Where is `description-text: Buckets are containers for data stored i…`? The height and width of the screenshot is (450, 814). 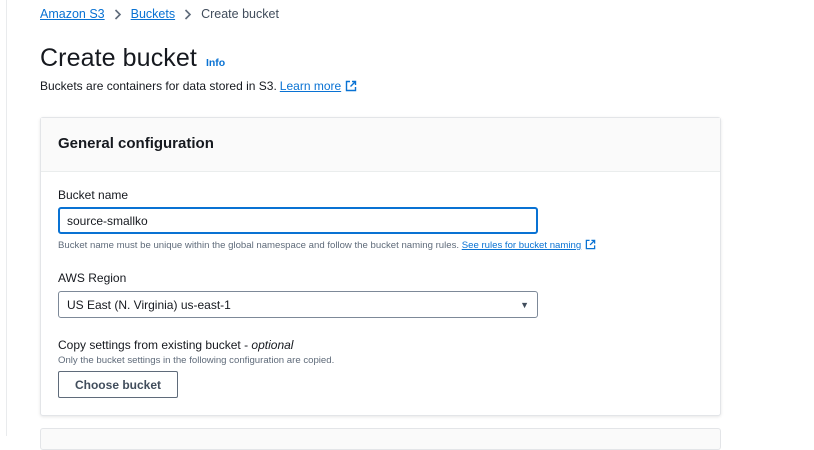
description-text: Buckets are containers for data stored i… is located at coordinates (158, 86).